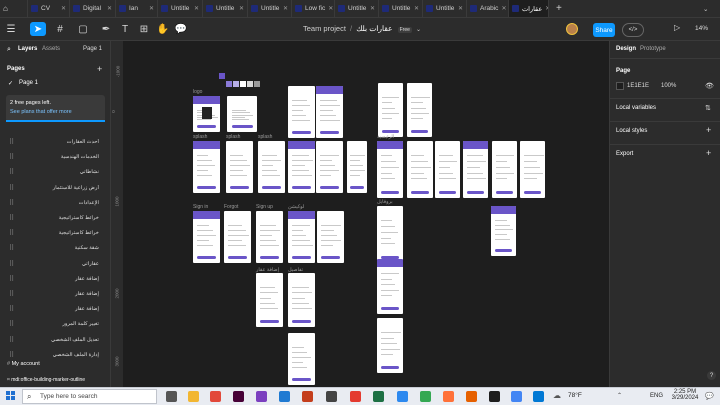 The width and height of the screenshot is (720, 405). I want to click on tab-layers: Layers, so click(27, 49).